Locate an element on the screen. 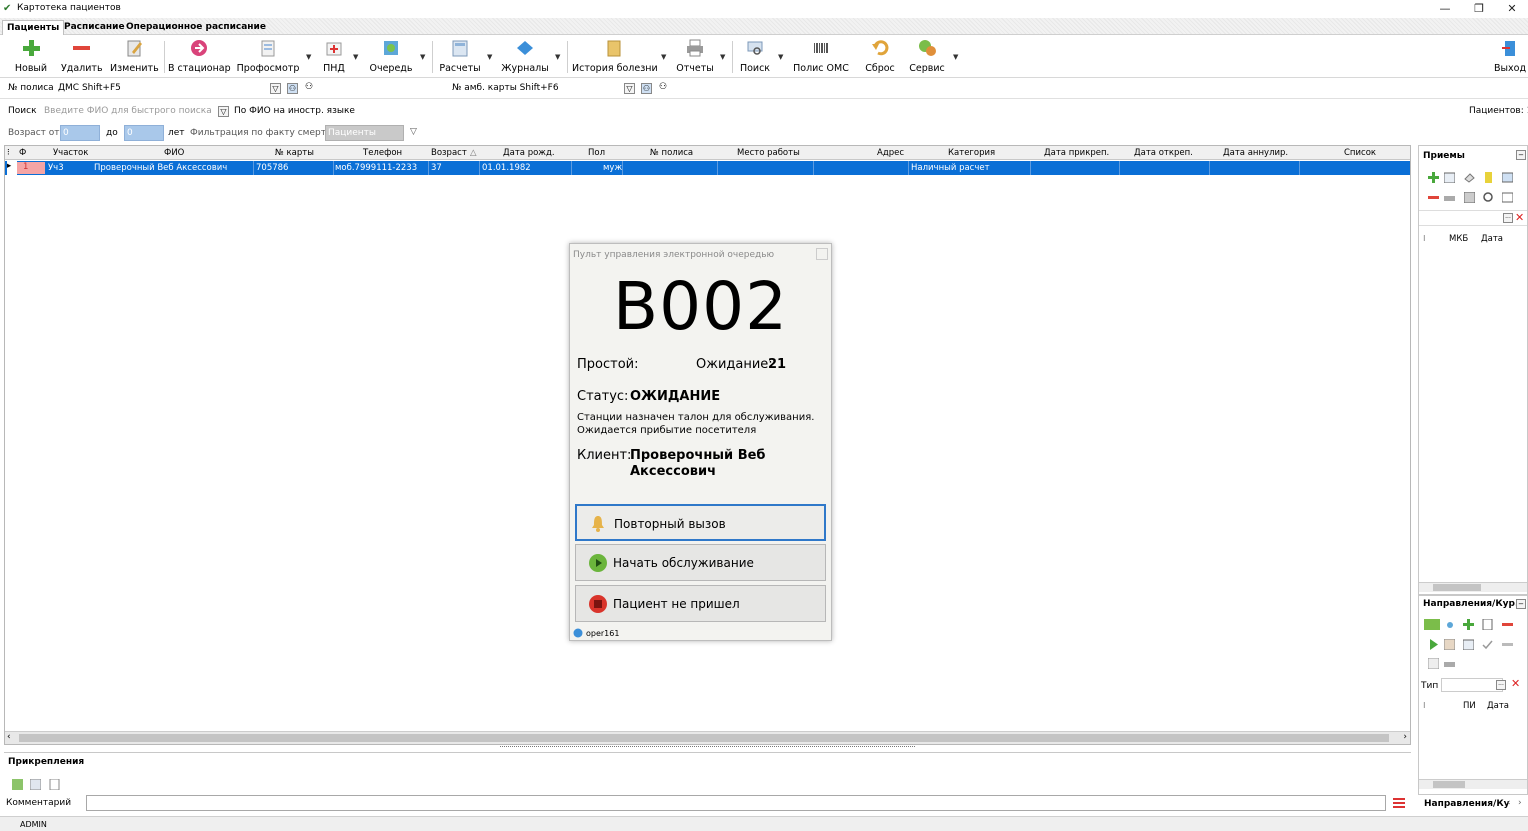 Image resolution: width=1528 pixels, height=831 pixels. check-icon is located at coordinates (1487, 644).